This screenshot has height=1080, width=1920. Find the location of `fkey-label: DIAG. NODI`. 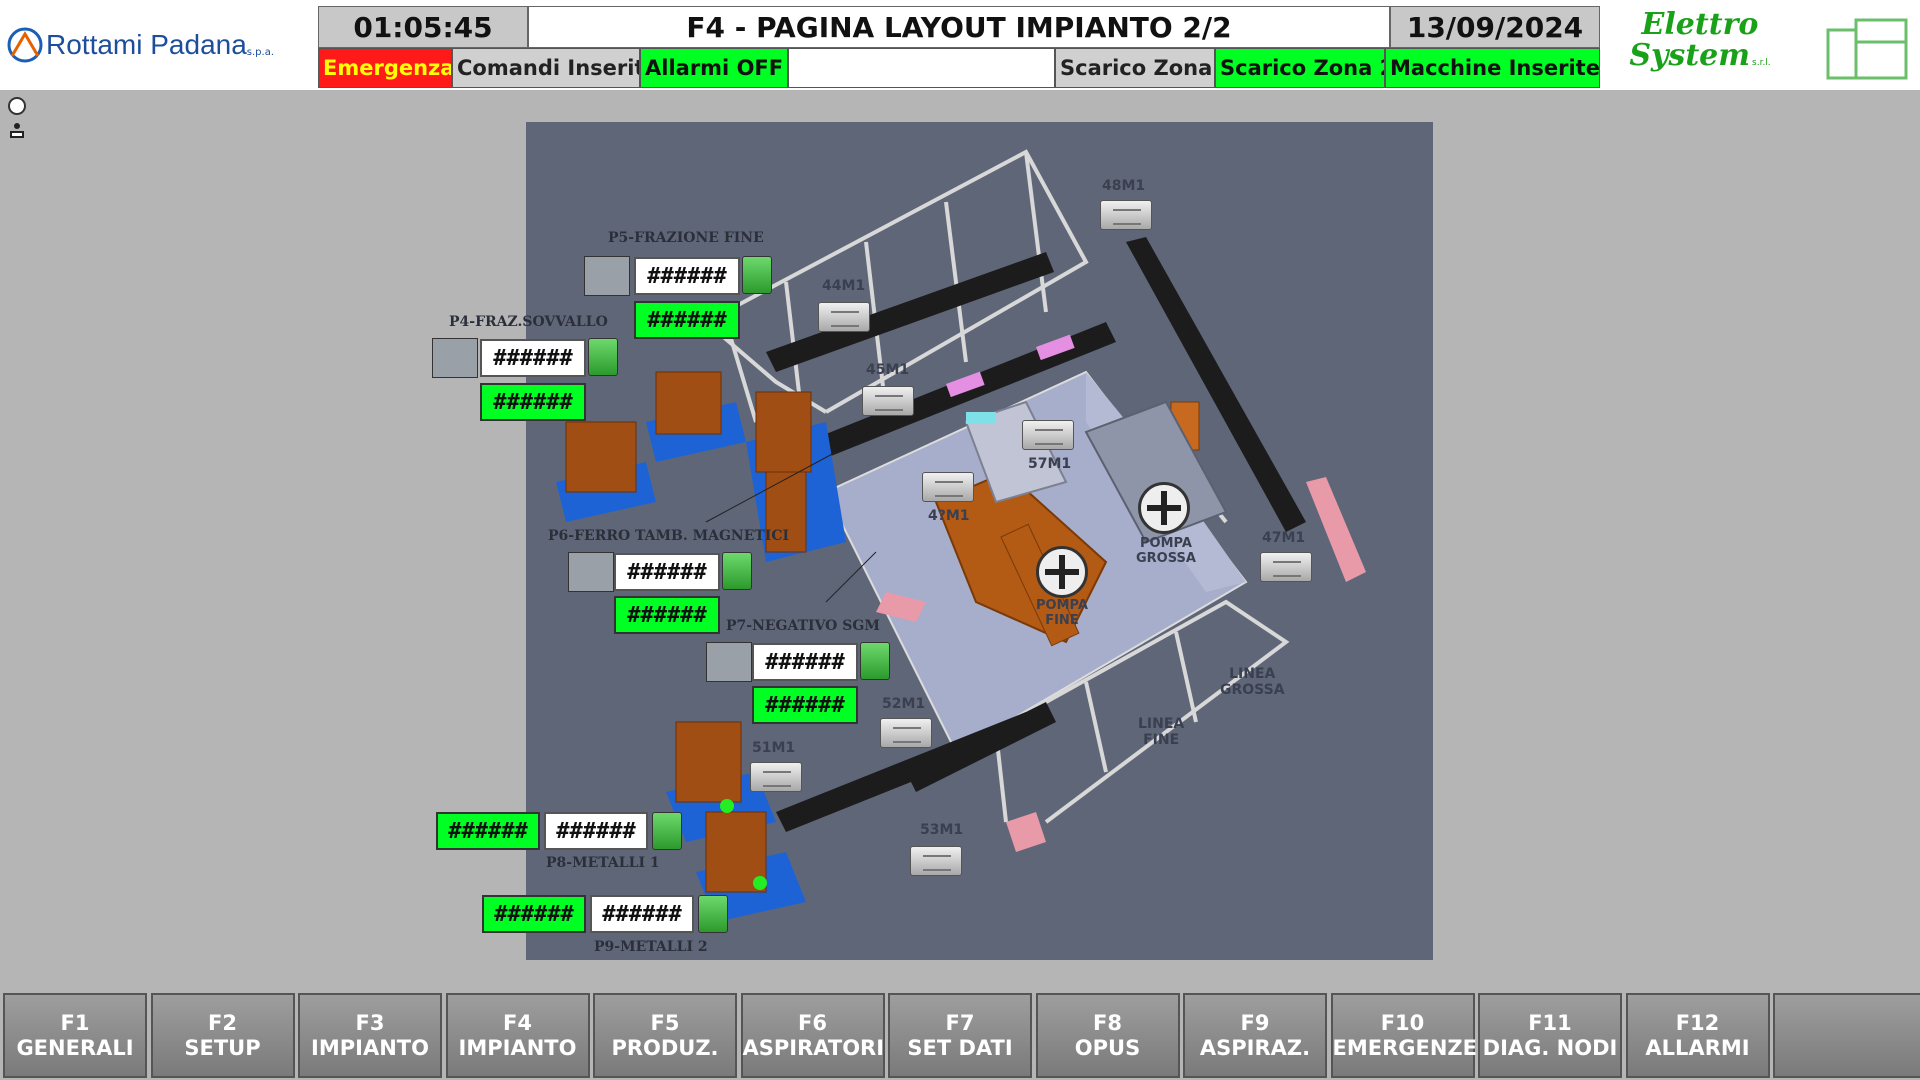

fkey-label: DIAG. NODI is located at coordinates (1550, 1047).